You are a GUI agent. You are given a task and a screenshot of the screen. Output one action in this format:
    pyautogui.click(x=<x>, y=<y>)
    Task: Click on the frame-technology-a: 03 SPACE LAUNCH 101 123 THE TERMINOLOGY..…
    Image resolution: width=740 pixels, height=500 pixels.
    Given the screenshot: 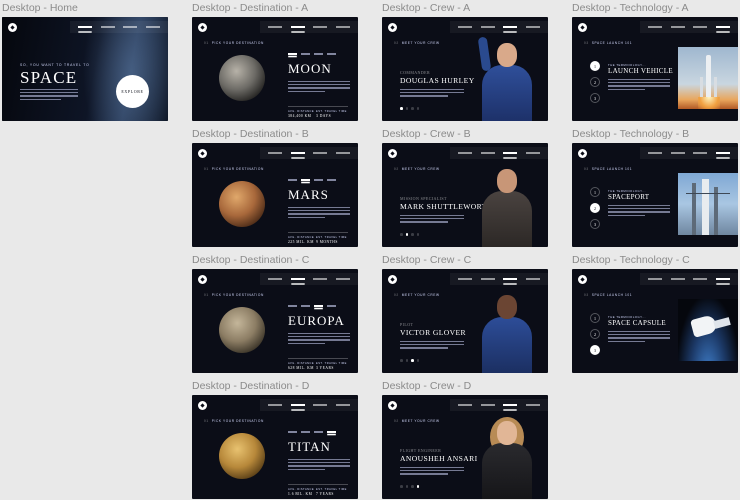 What is the action you would take?
    pyautogui.click(x=655, y=69)
    